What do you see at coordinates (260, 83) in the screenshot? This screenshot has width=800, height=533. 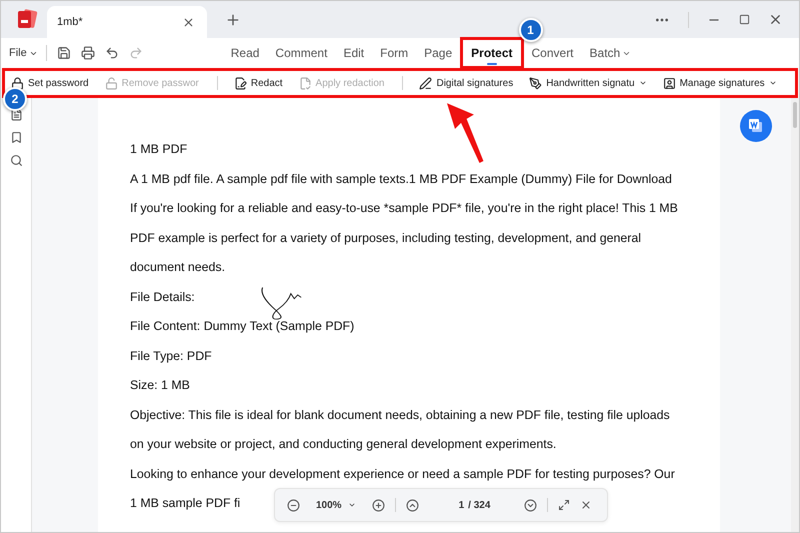 I see `toolbar-button: Redact` at bounding box center [260, 83].